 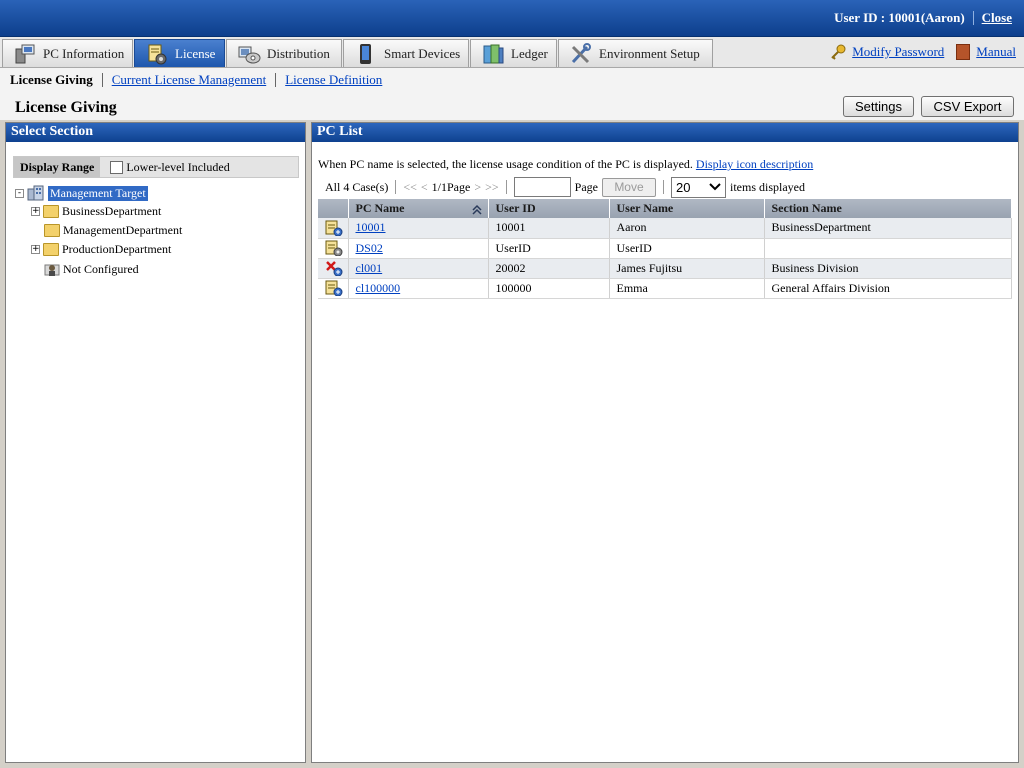 I want to click on table-header-row: PC Name User ID User Name Section Name, so click(x=665, y=208).